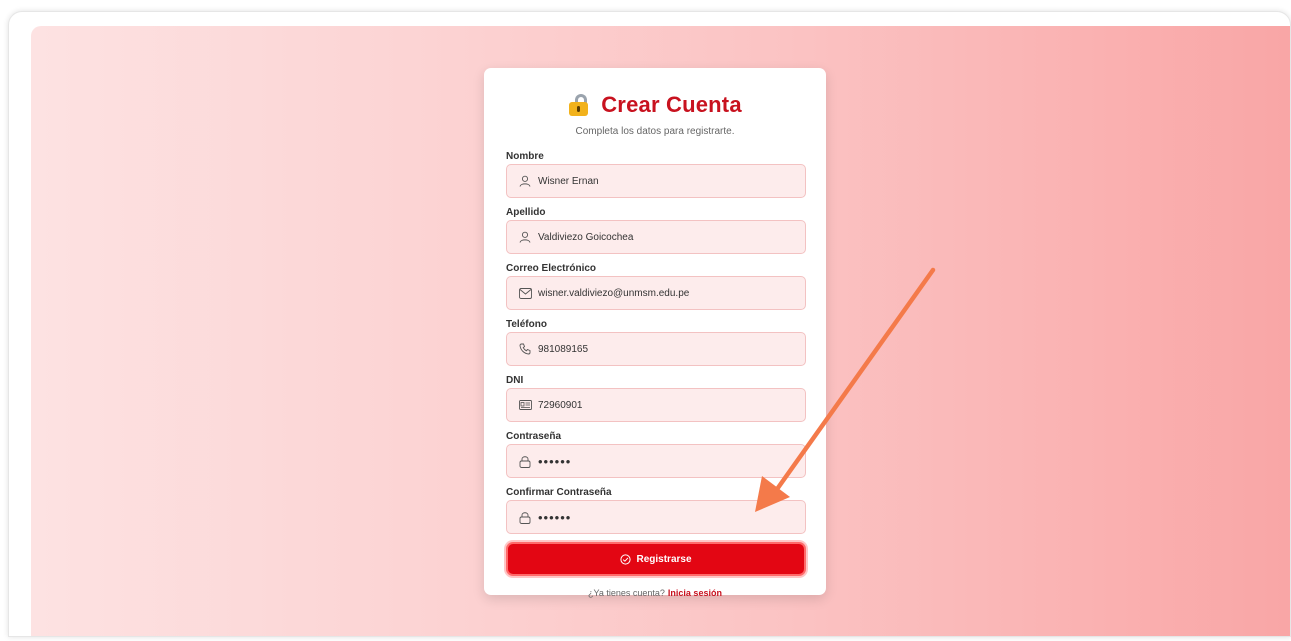 The width and height of the screenshot is (1291, 641). I want to click on nombre-label: Nombre, so click(525, 156).